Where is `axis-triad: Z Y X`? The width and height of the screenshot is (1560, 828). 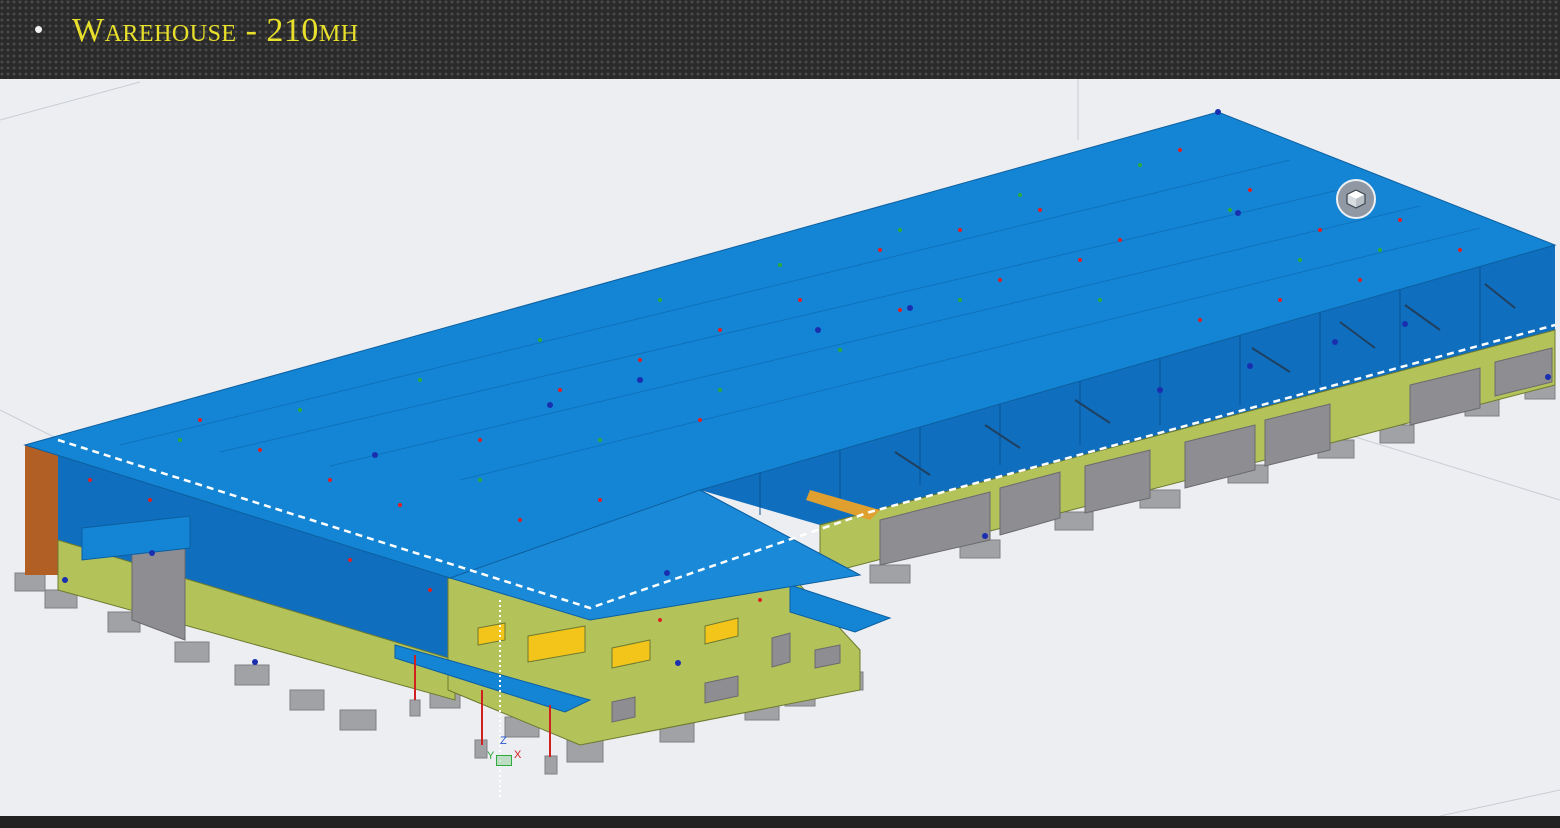
axis-triad: Z Y X is located at coordinates (506, 755).